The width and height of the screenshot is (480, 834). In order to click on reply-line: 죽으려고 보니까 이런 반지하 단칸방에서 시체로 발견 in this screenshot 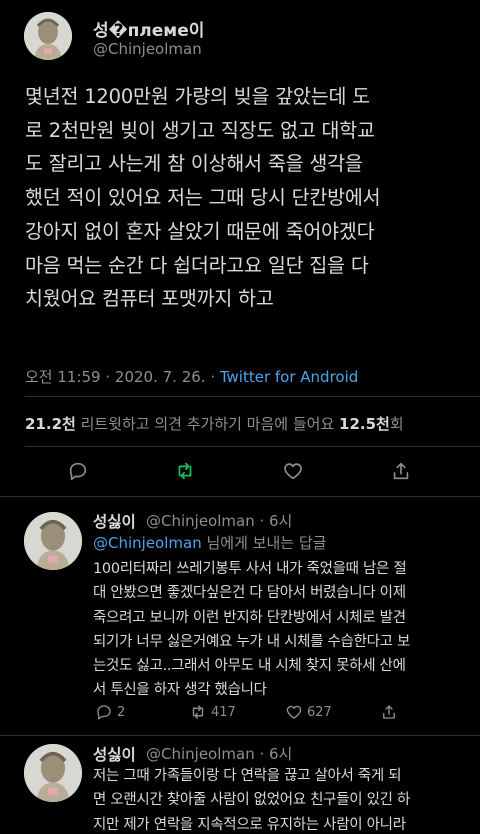, I will do `click(249, 617)`.